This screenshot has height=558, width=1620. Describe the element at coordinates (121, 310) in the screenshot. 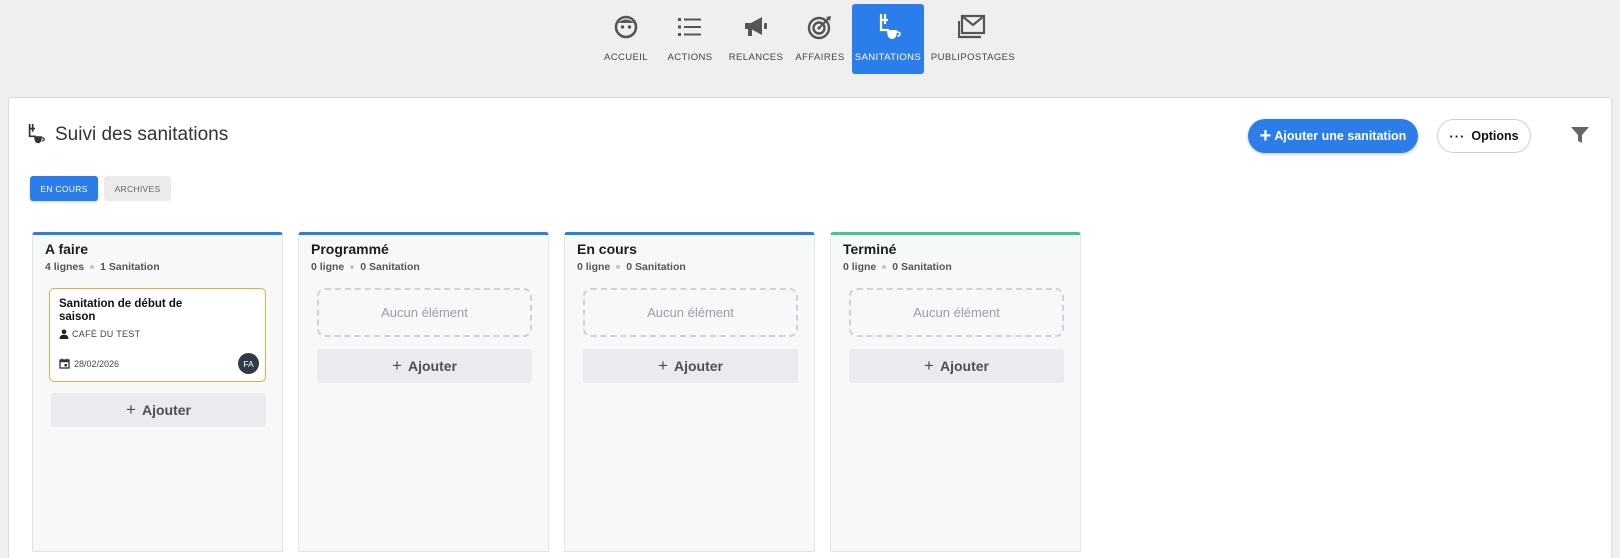

I see `card-title: Sanitation de début de saison` at that location.